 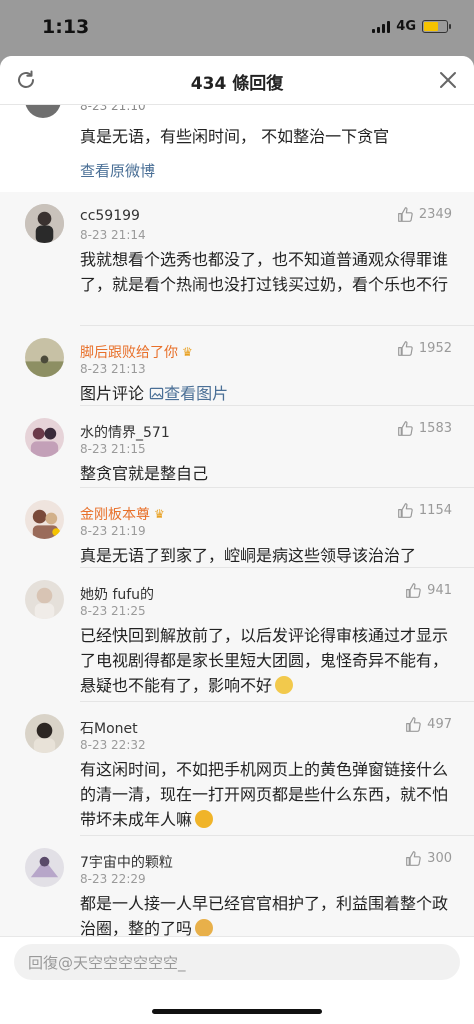 What do you see at coordinates (235, 136) in the screenshot?
I see `comment-text: 真是无语，有些闲时间， 不如整治一下贪官` at bounding box center [235, 136].